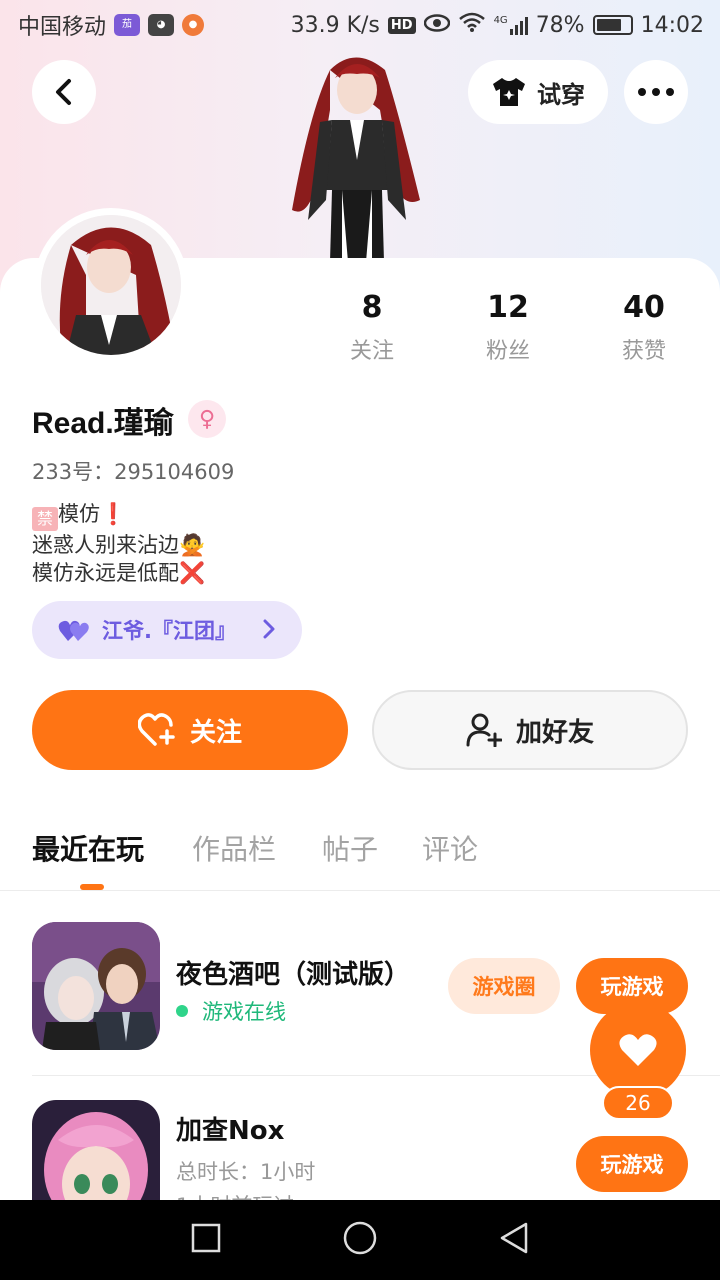 The width and height of the screenshot is (720, 1280). Describe the element at coordinates (450, 848) in the screenshot. I see `tab-comments: 评论` at that location.